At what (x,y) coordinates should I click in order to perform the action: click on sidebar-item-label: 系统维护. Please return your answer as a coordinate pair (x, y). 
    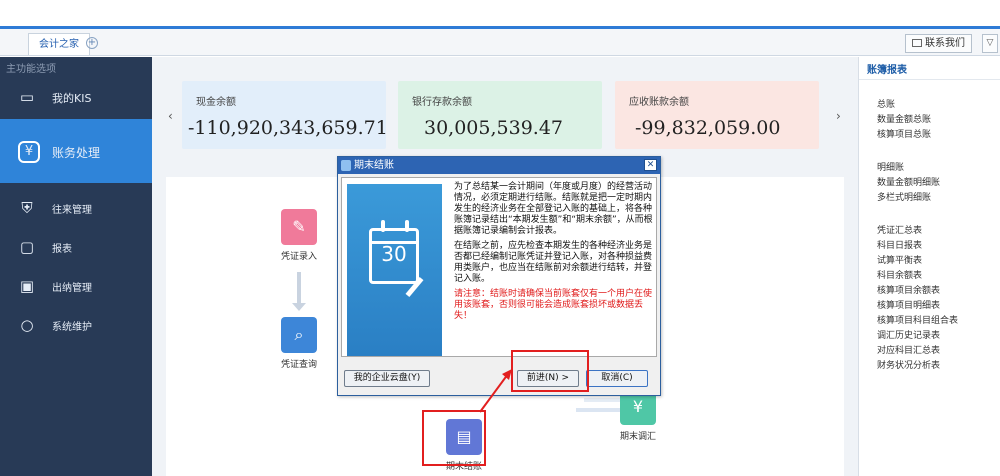
    Looking at the image, I should click on (72, 327).